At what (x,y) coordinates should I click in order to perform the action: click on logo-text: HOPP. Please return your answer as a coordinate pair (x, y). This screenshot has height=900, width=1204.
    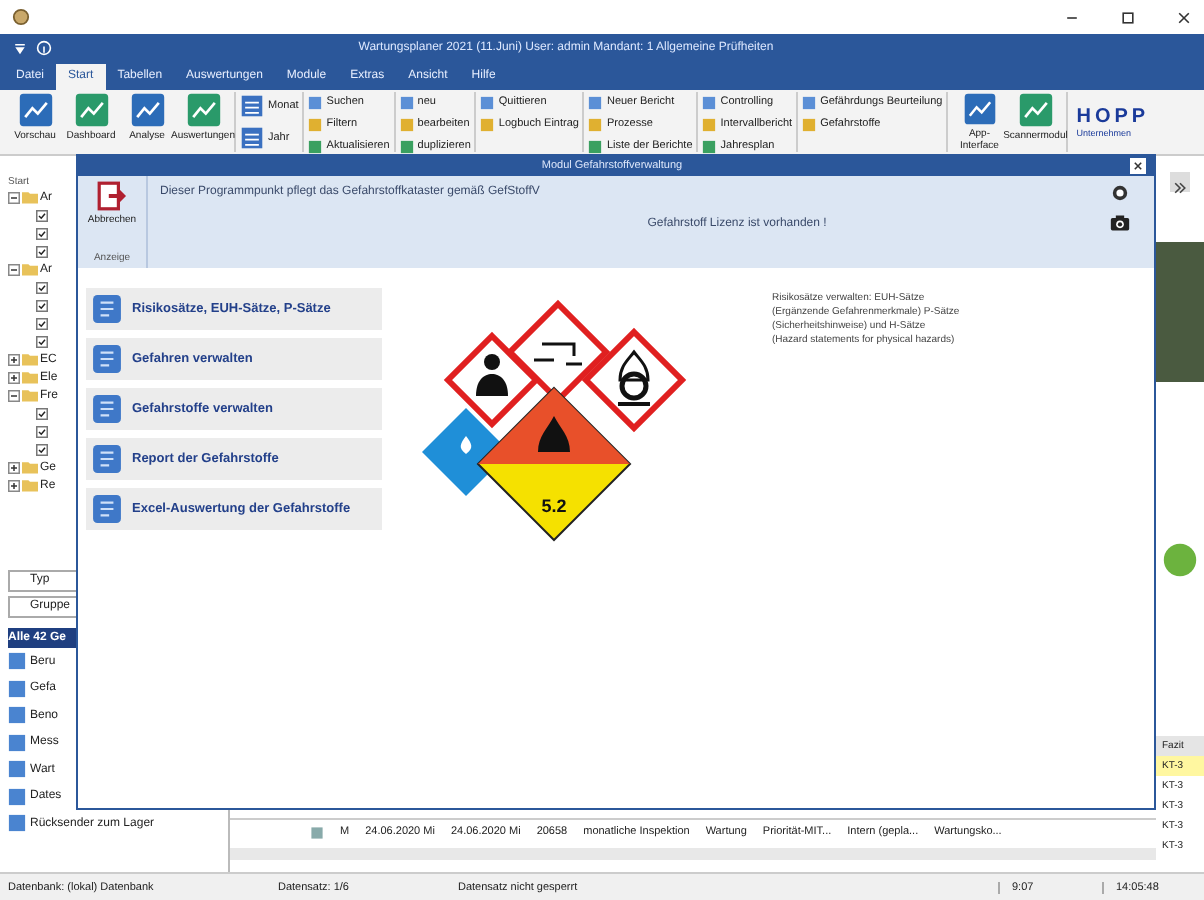
    Looking at the image, I should click on (1113, 117).